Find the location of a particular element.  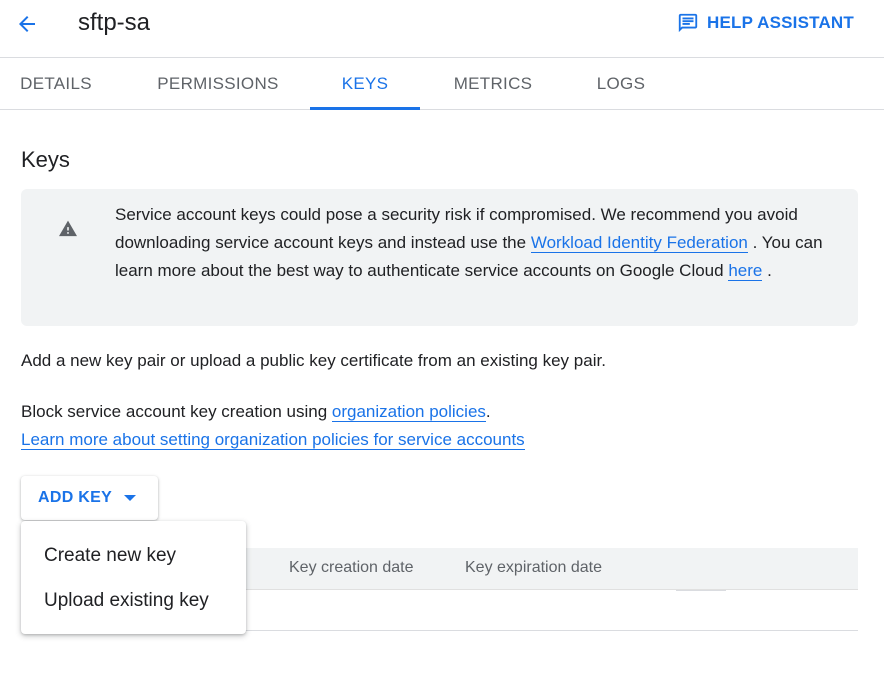

caret-down-icon is located at coordinates (130, 498).